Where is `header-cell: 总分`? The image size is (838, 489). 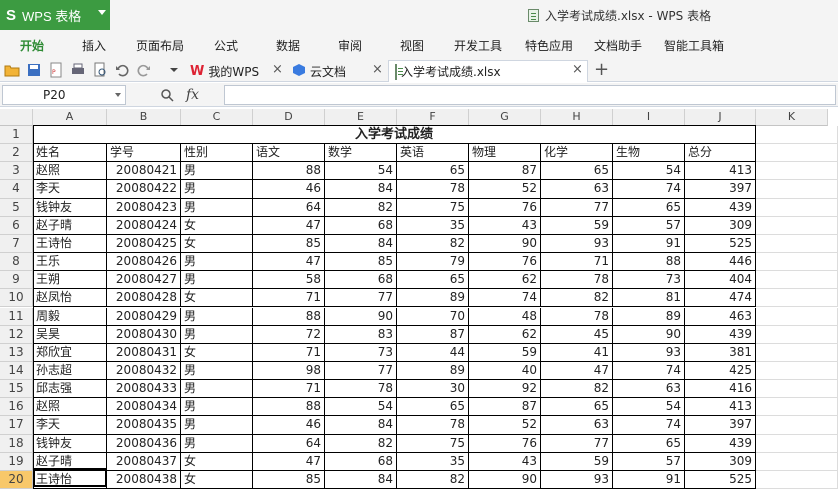 header-cell: 总分 is located at coordinates (720, 153).